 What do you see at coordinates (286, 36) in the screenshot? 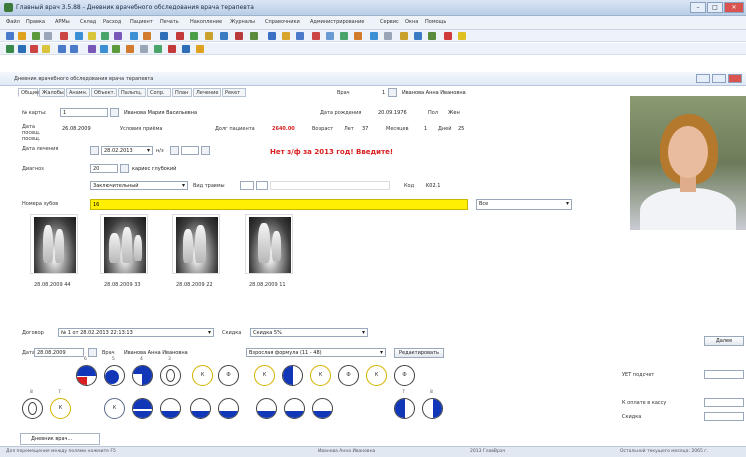
I see `note-icon` at bounding box center [286, 36].